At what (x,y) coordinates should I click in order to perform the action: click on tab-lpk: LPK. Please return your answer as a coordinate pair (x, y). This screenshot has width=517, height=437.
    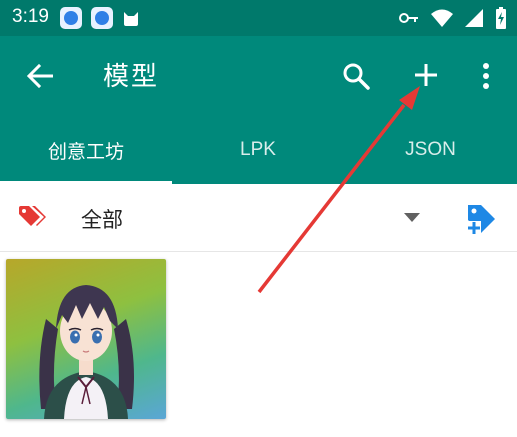
    Looking at the image, I should click on (258, 150).